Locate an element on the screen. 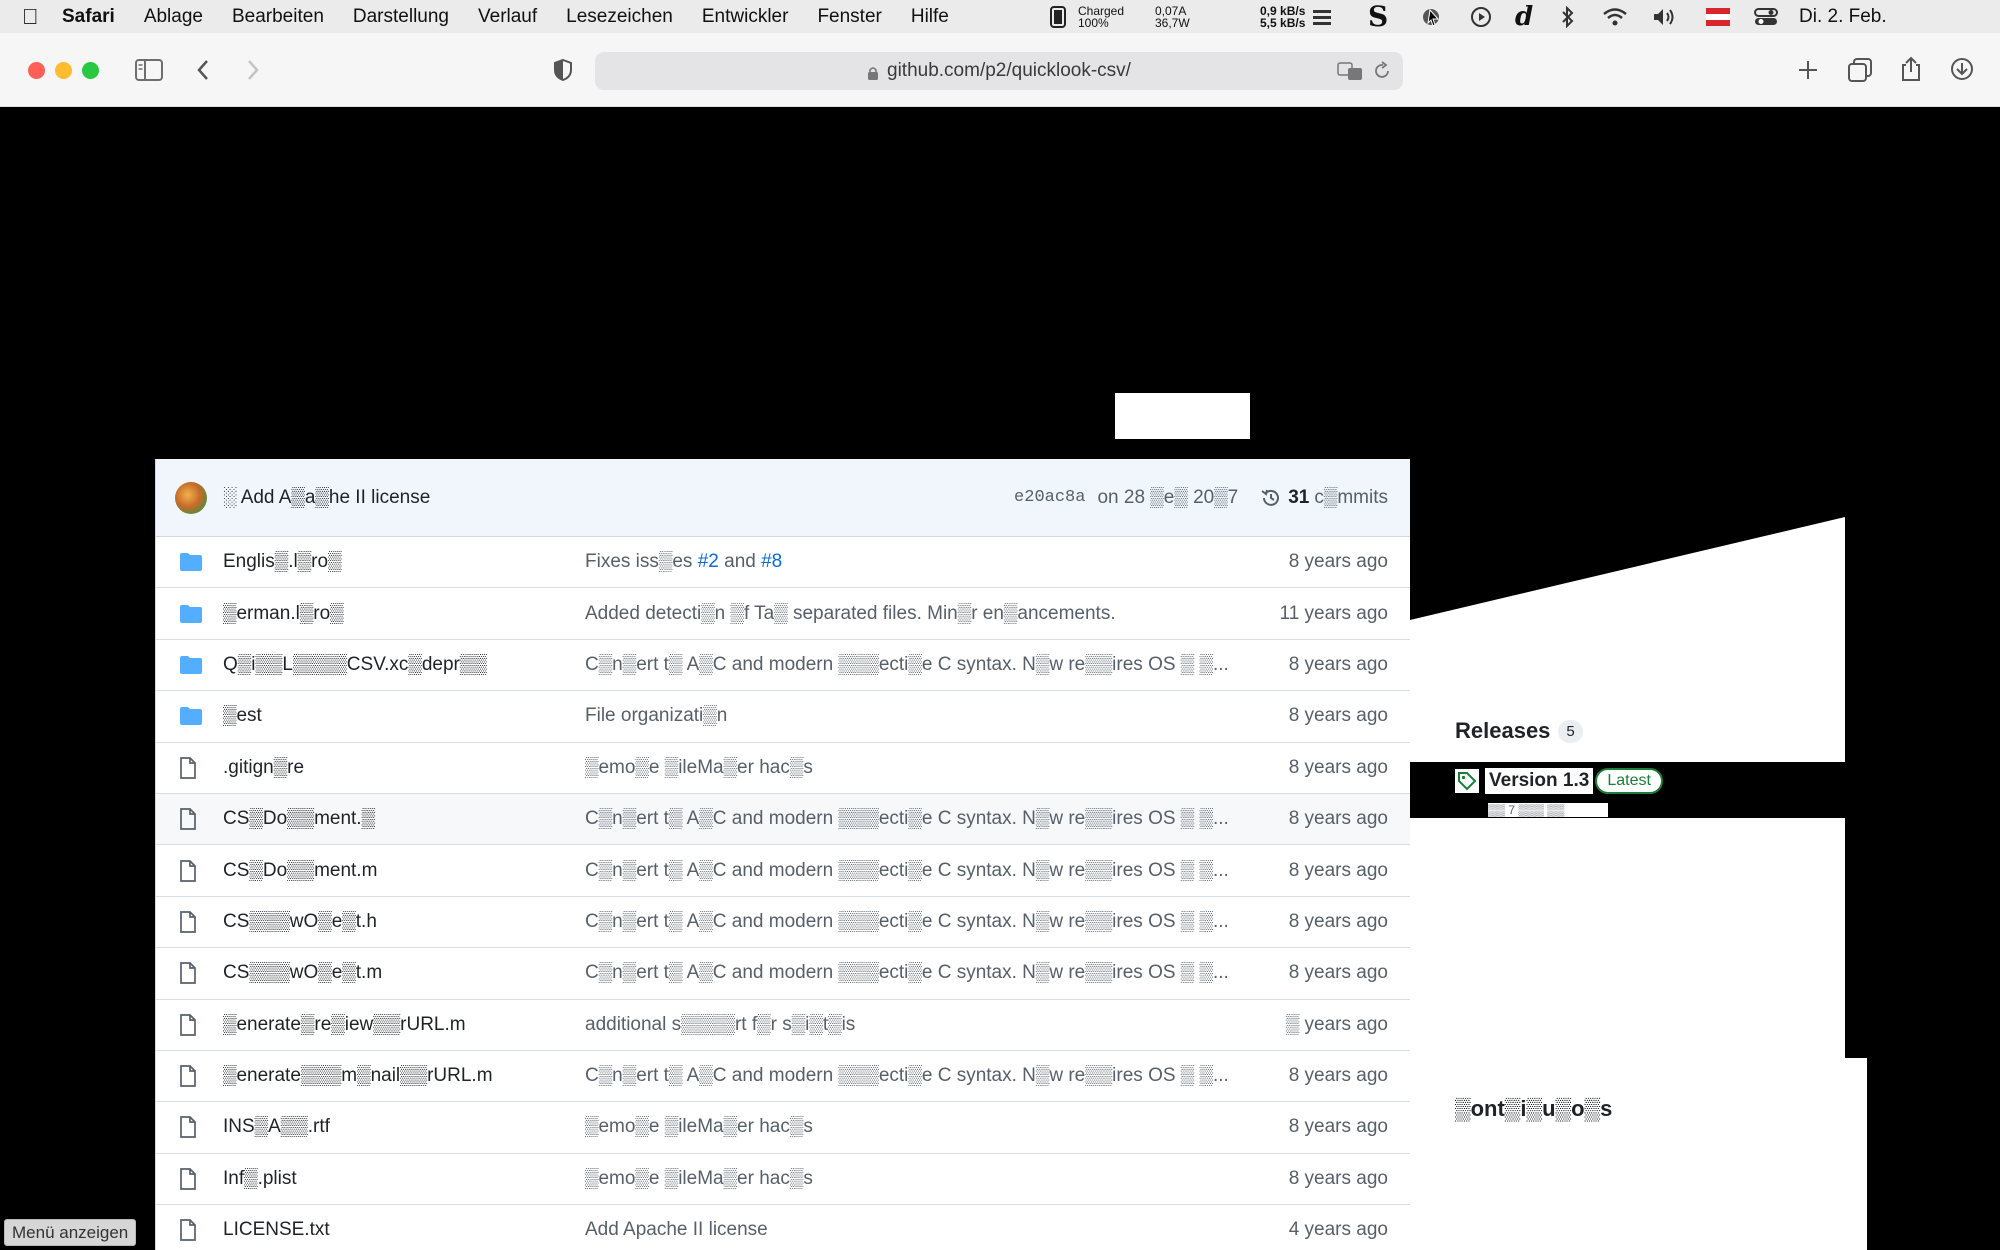 The height and width of the screenshot is (1250, 2000). commit-message-link: additional s▒▒▒▒rt f▒r s▒i▒t▒is is located at coordinates (906, 1025).